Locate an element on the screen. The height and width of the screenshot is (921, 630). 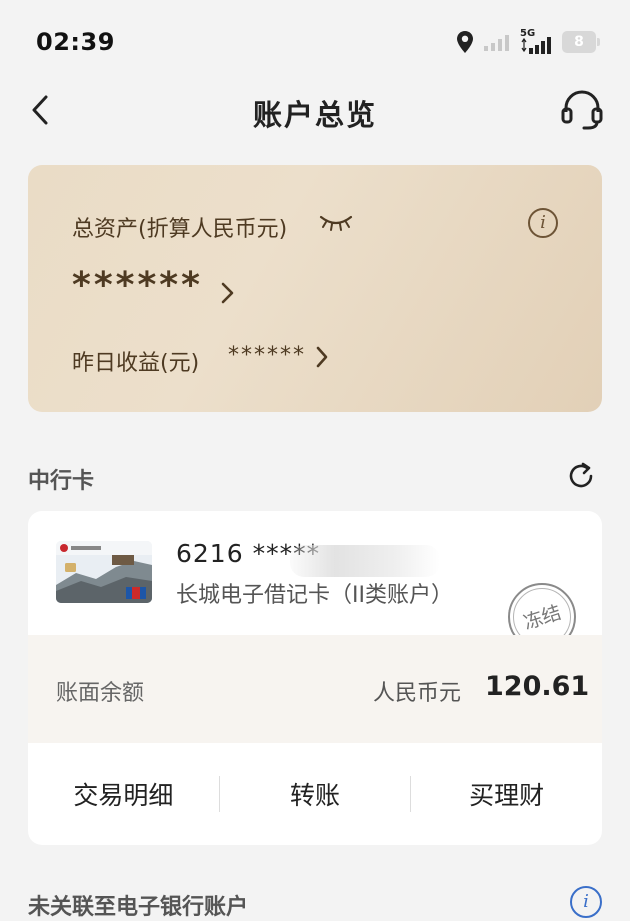
transaction-details-button: 交易明细 is located at coordinates (123, 794).